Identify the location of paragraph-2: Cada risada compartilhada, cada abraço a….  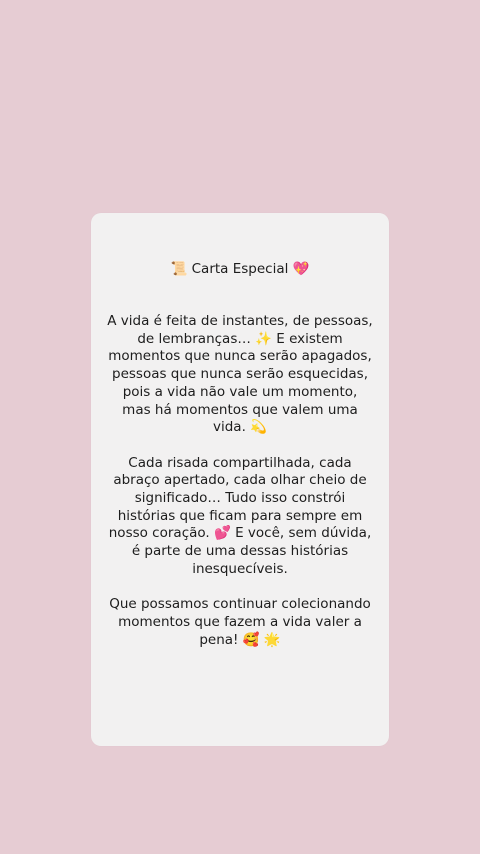
(240, 515).